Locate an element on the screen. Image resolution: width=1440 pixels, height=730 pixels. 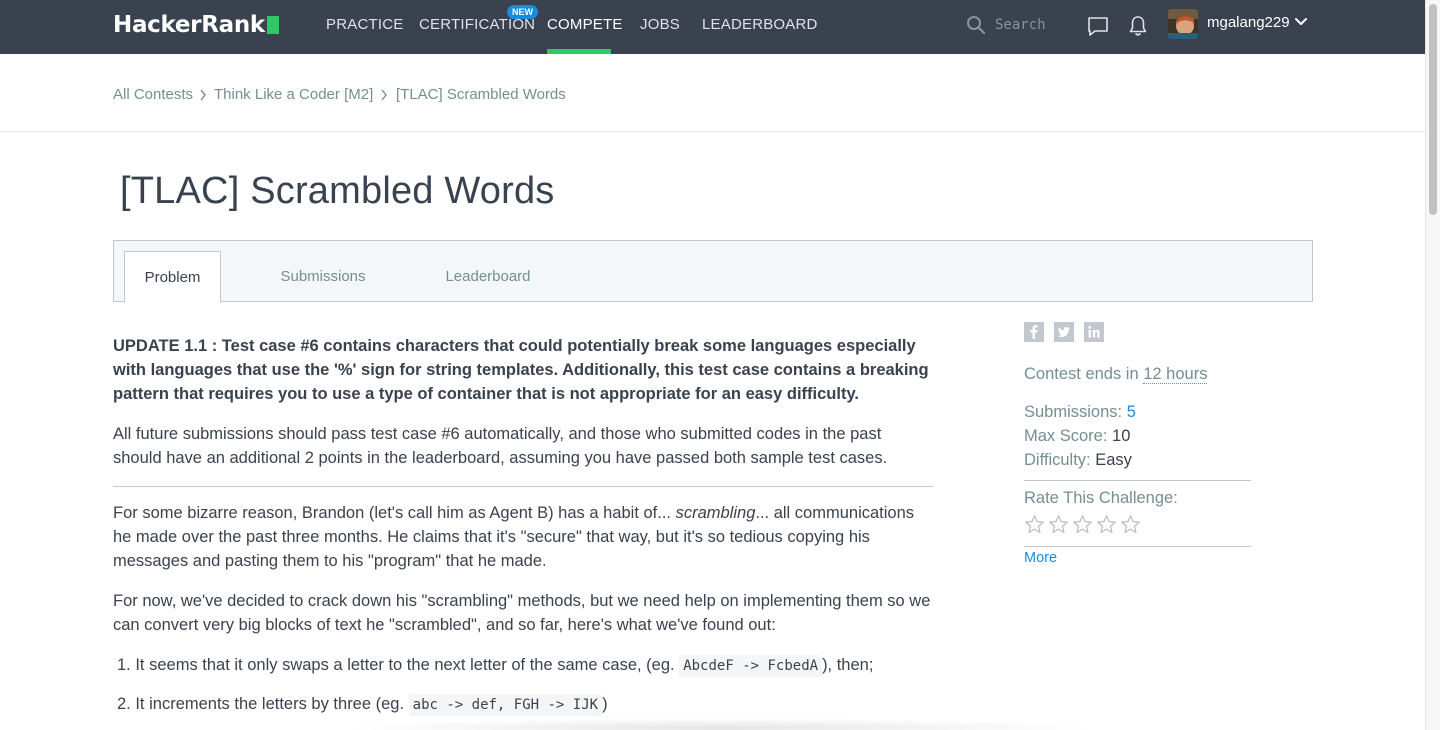
submissions-count: Submissions: 5 is located at coordinates (1080, 412).